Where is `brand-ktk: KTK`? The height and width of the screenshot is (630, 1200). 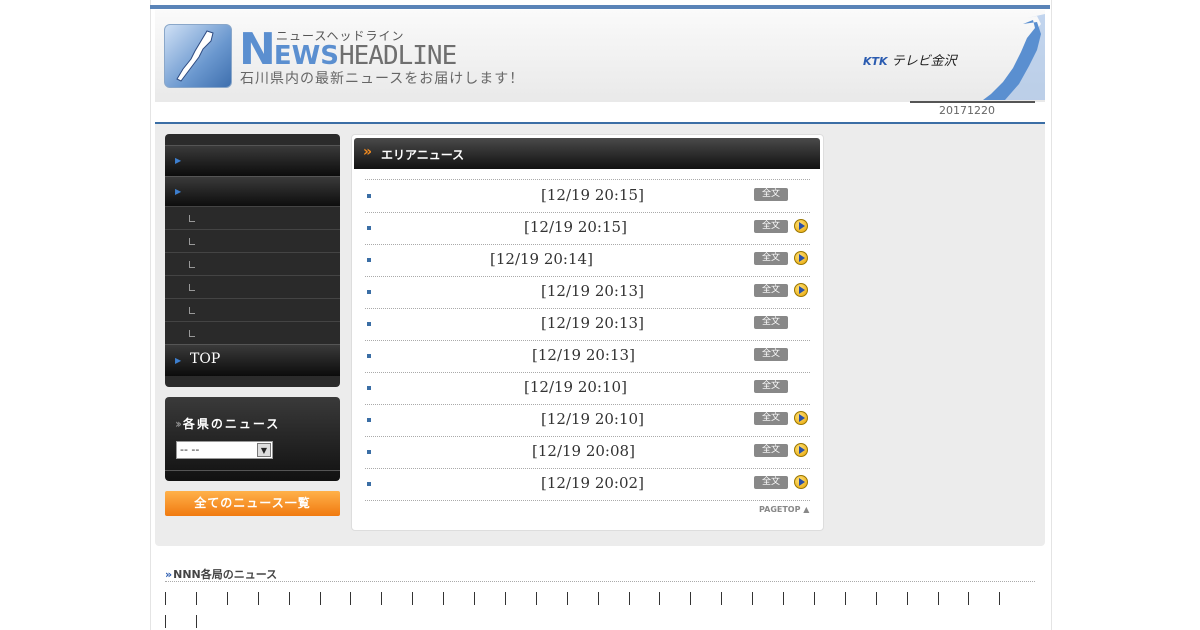 brand-ktk: KTK is located at coordinates (875, 61).